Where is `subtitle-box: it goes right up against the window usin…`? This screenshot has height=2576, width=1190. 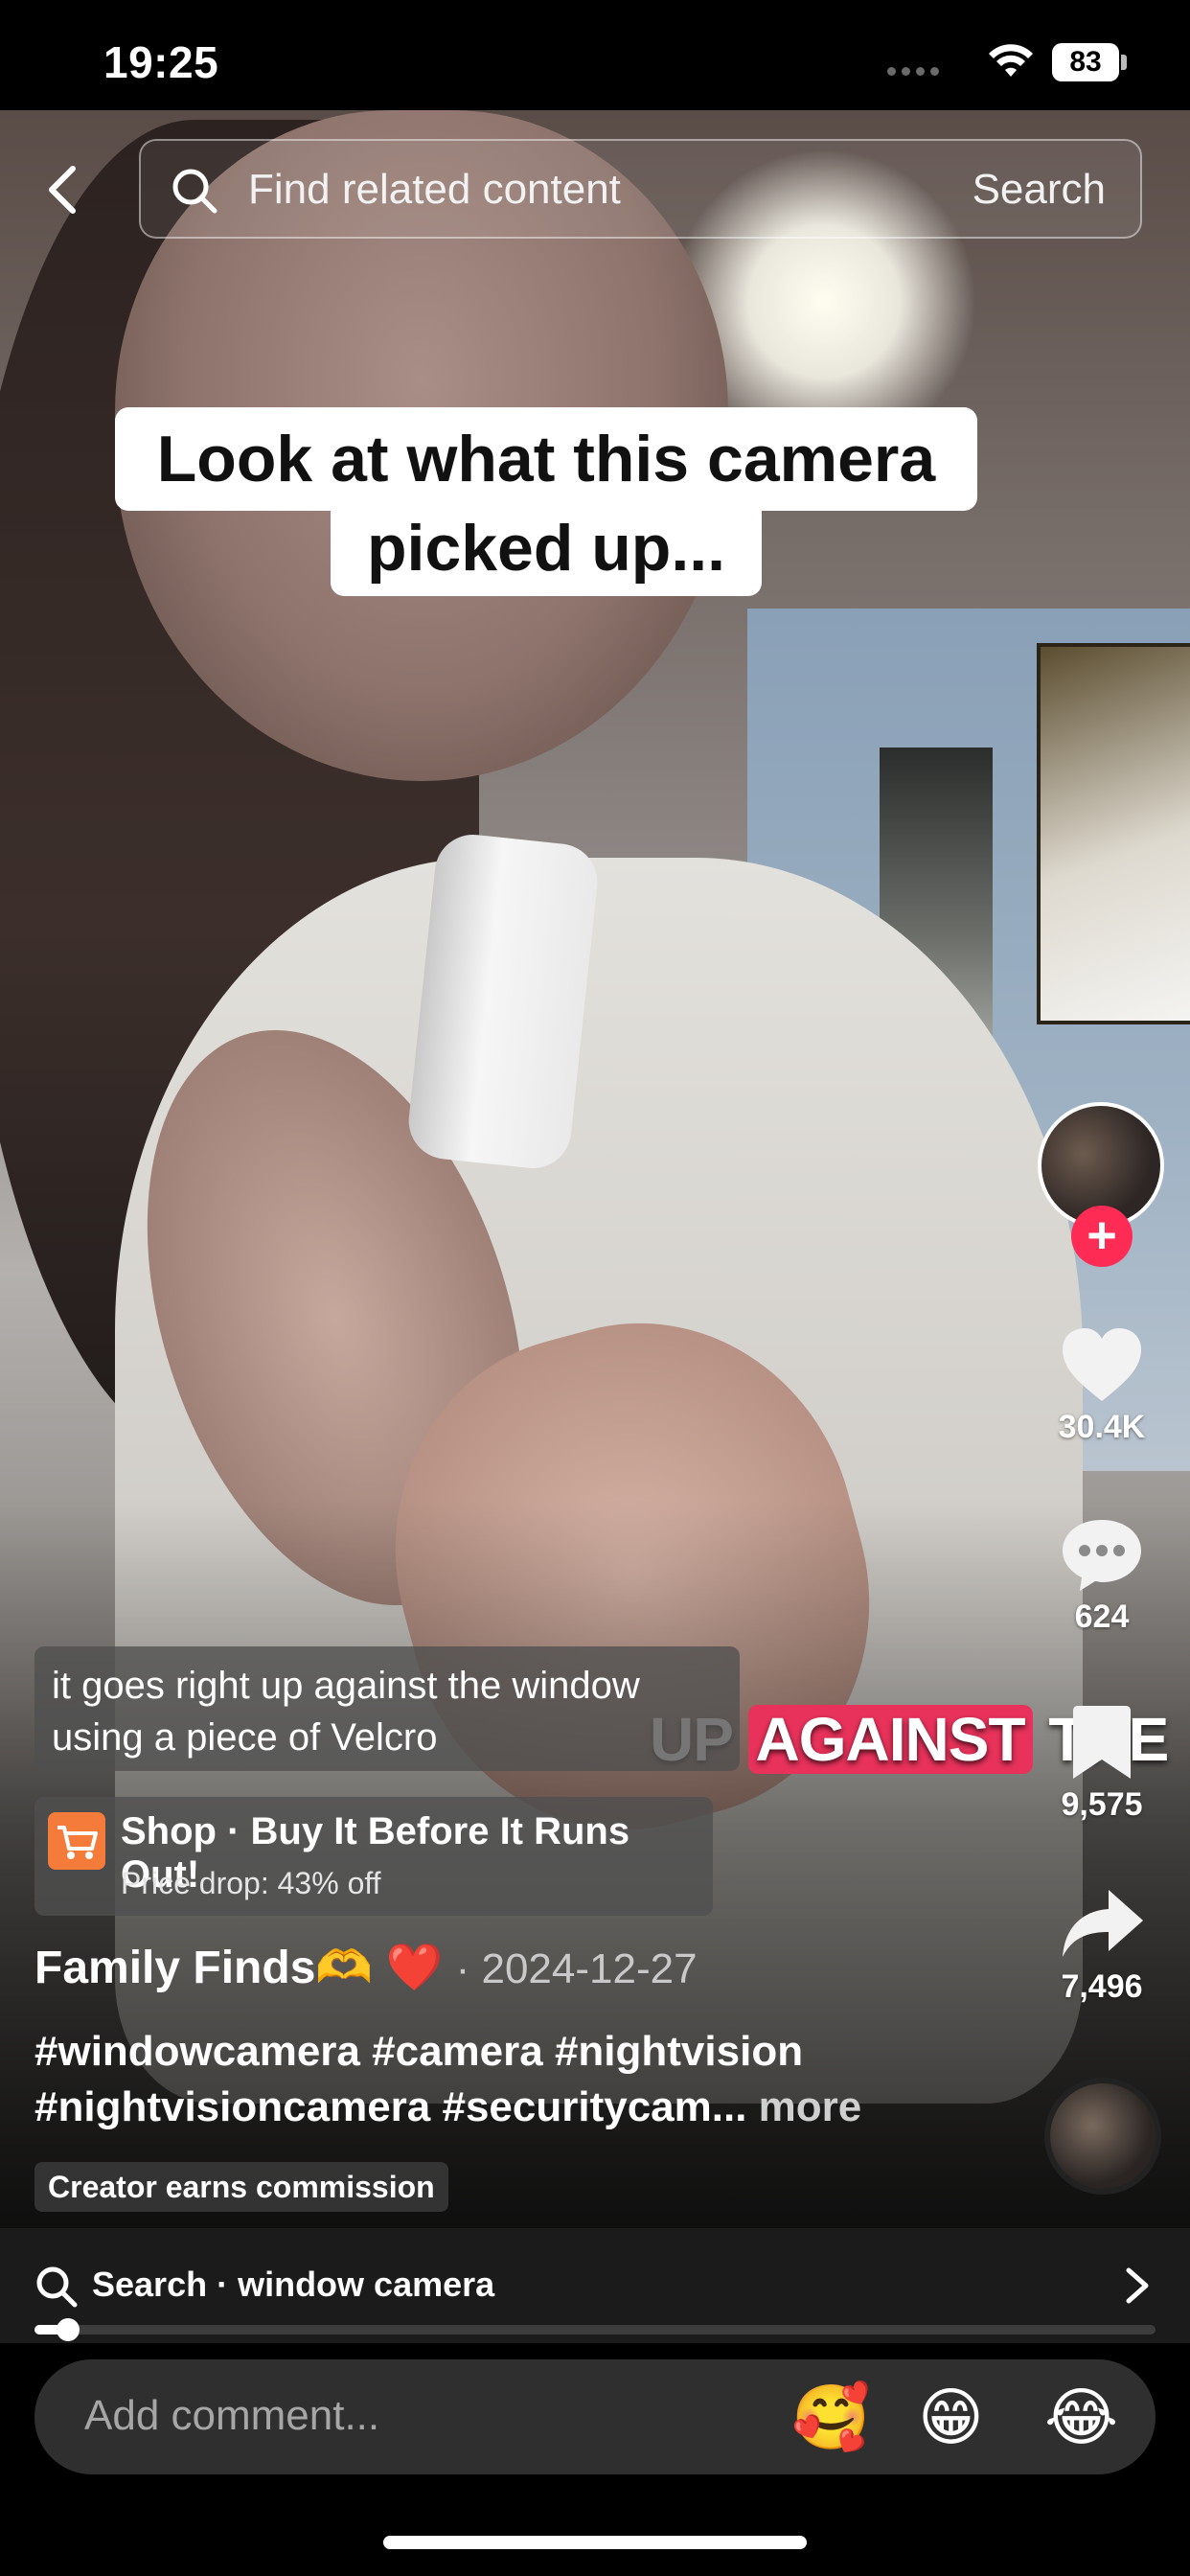 subtitle-box: it goes right up against the window usin… is located at coordinates (387, 1708).